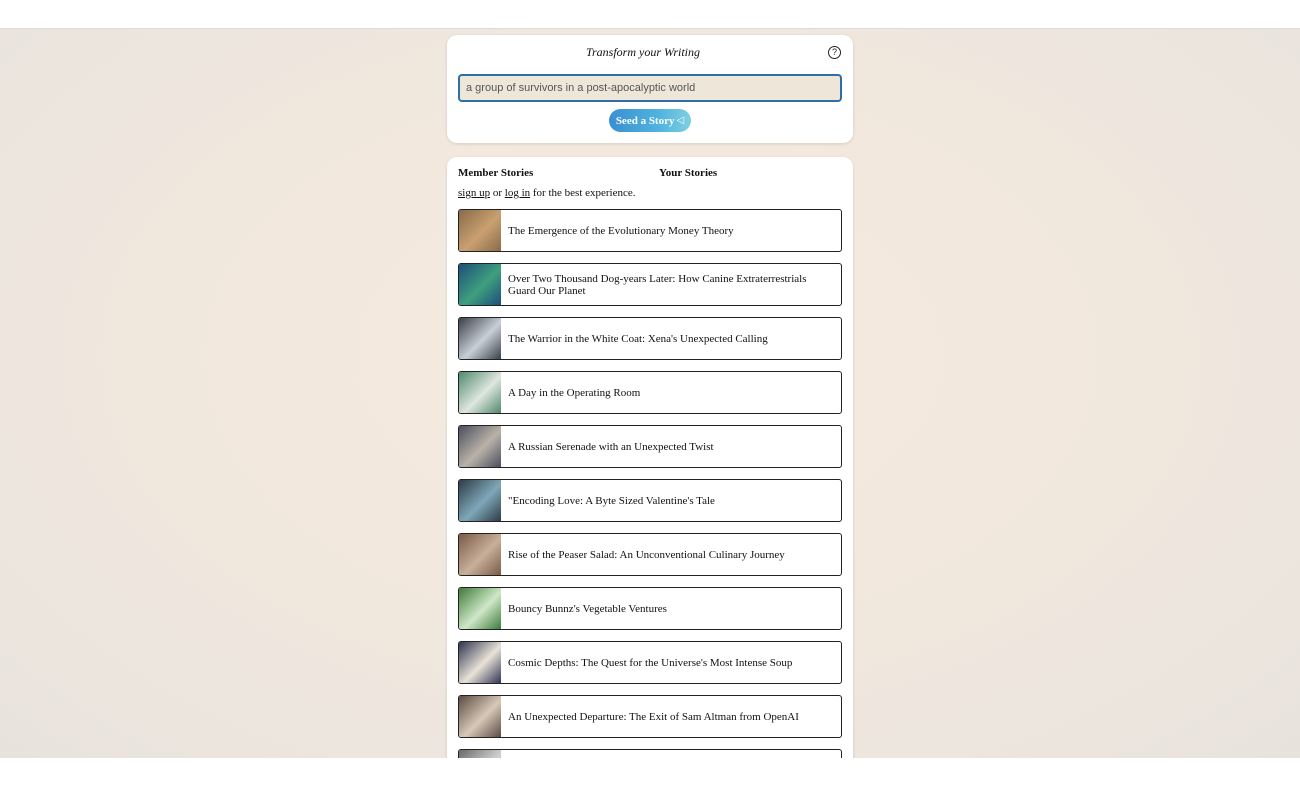 The height and width of the screenshot is (788, 1300). I want to click on browser-top-bar, so click(650, 14).